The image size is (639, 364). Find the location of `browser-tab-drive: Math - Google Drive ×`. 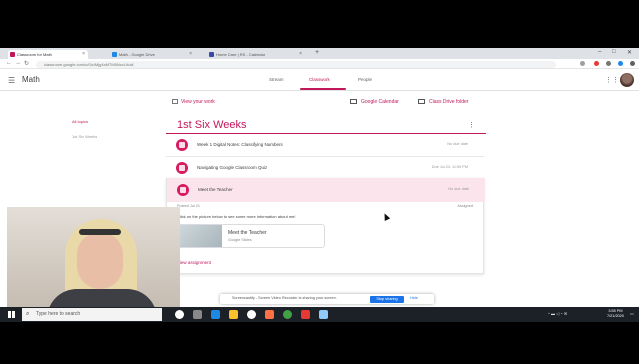

browser-tab-drive: Math - Google Drive × is located at coordinates (152, 54).